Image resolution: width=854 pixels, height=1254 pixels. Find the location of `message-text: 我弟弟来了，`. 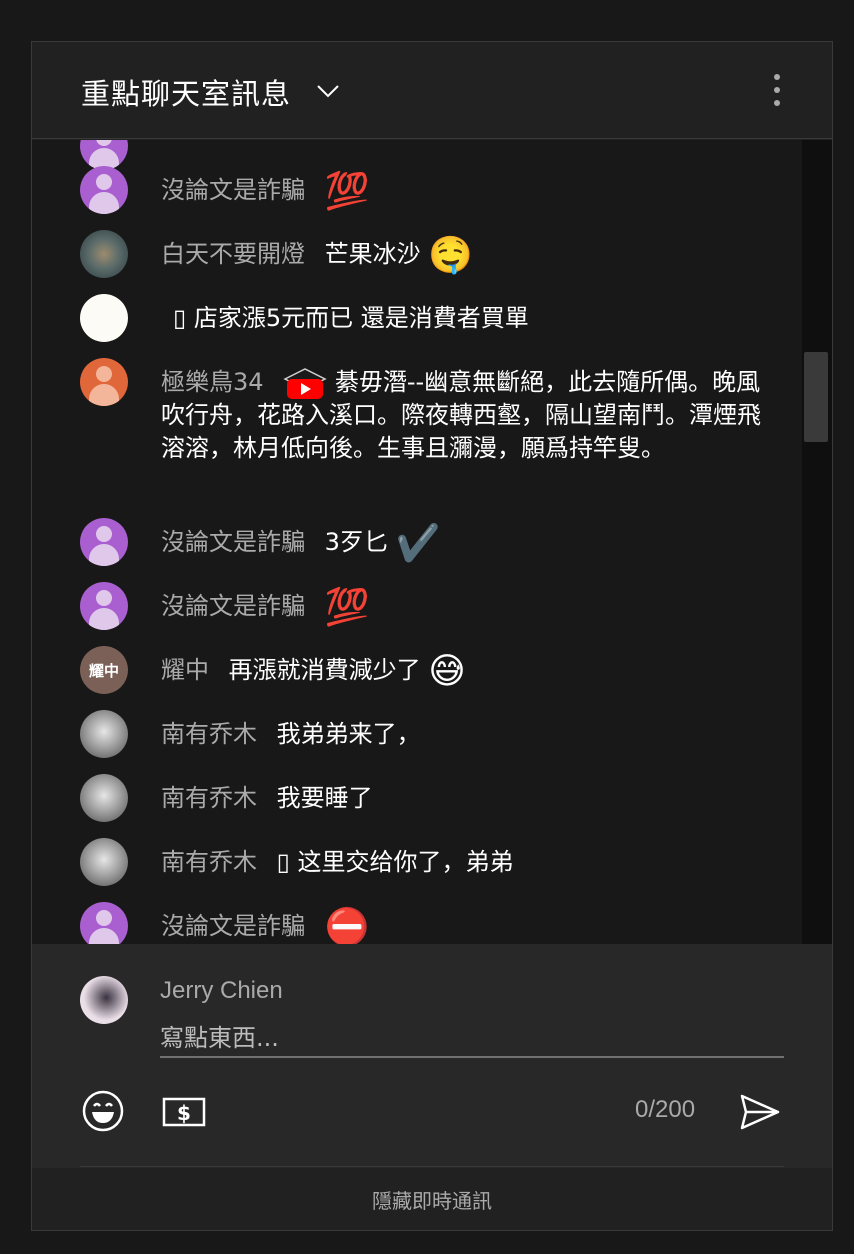

message-text: 我弟弟来了， is located at coordinates (348, 734).